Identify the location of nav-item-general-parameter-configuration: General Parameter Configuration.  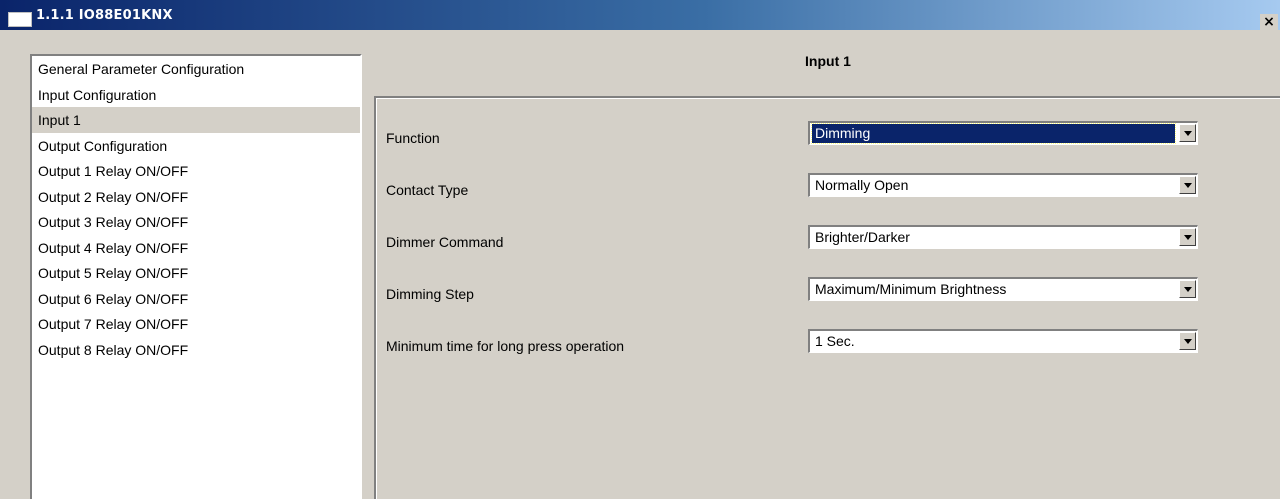
(196, 69).